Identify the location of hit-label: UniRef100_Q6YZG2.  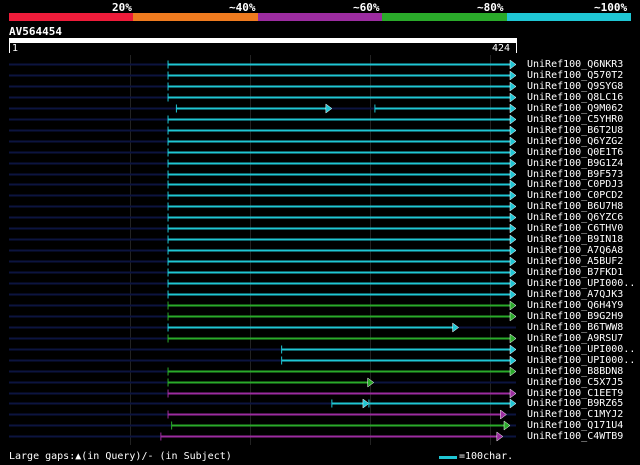
(575, 141).